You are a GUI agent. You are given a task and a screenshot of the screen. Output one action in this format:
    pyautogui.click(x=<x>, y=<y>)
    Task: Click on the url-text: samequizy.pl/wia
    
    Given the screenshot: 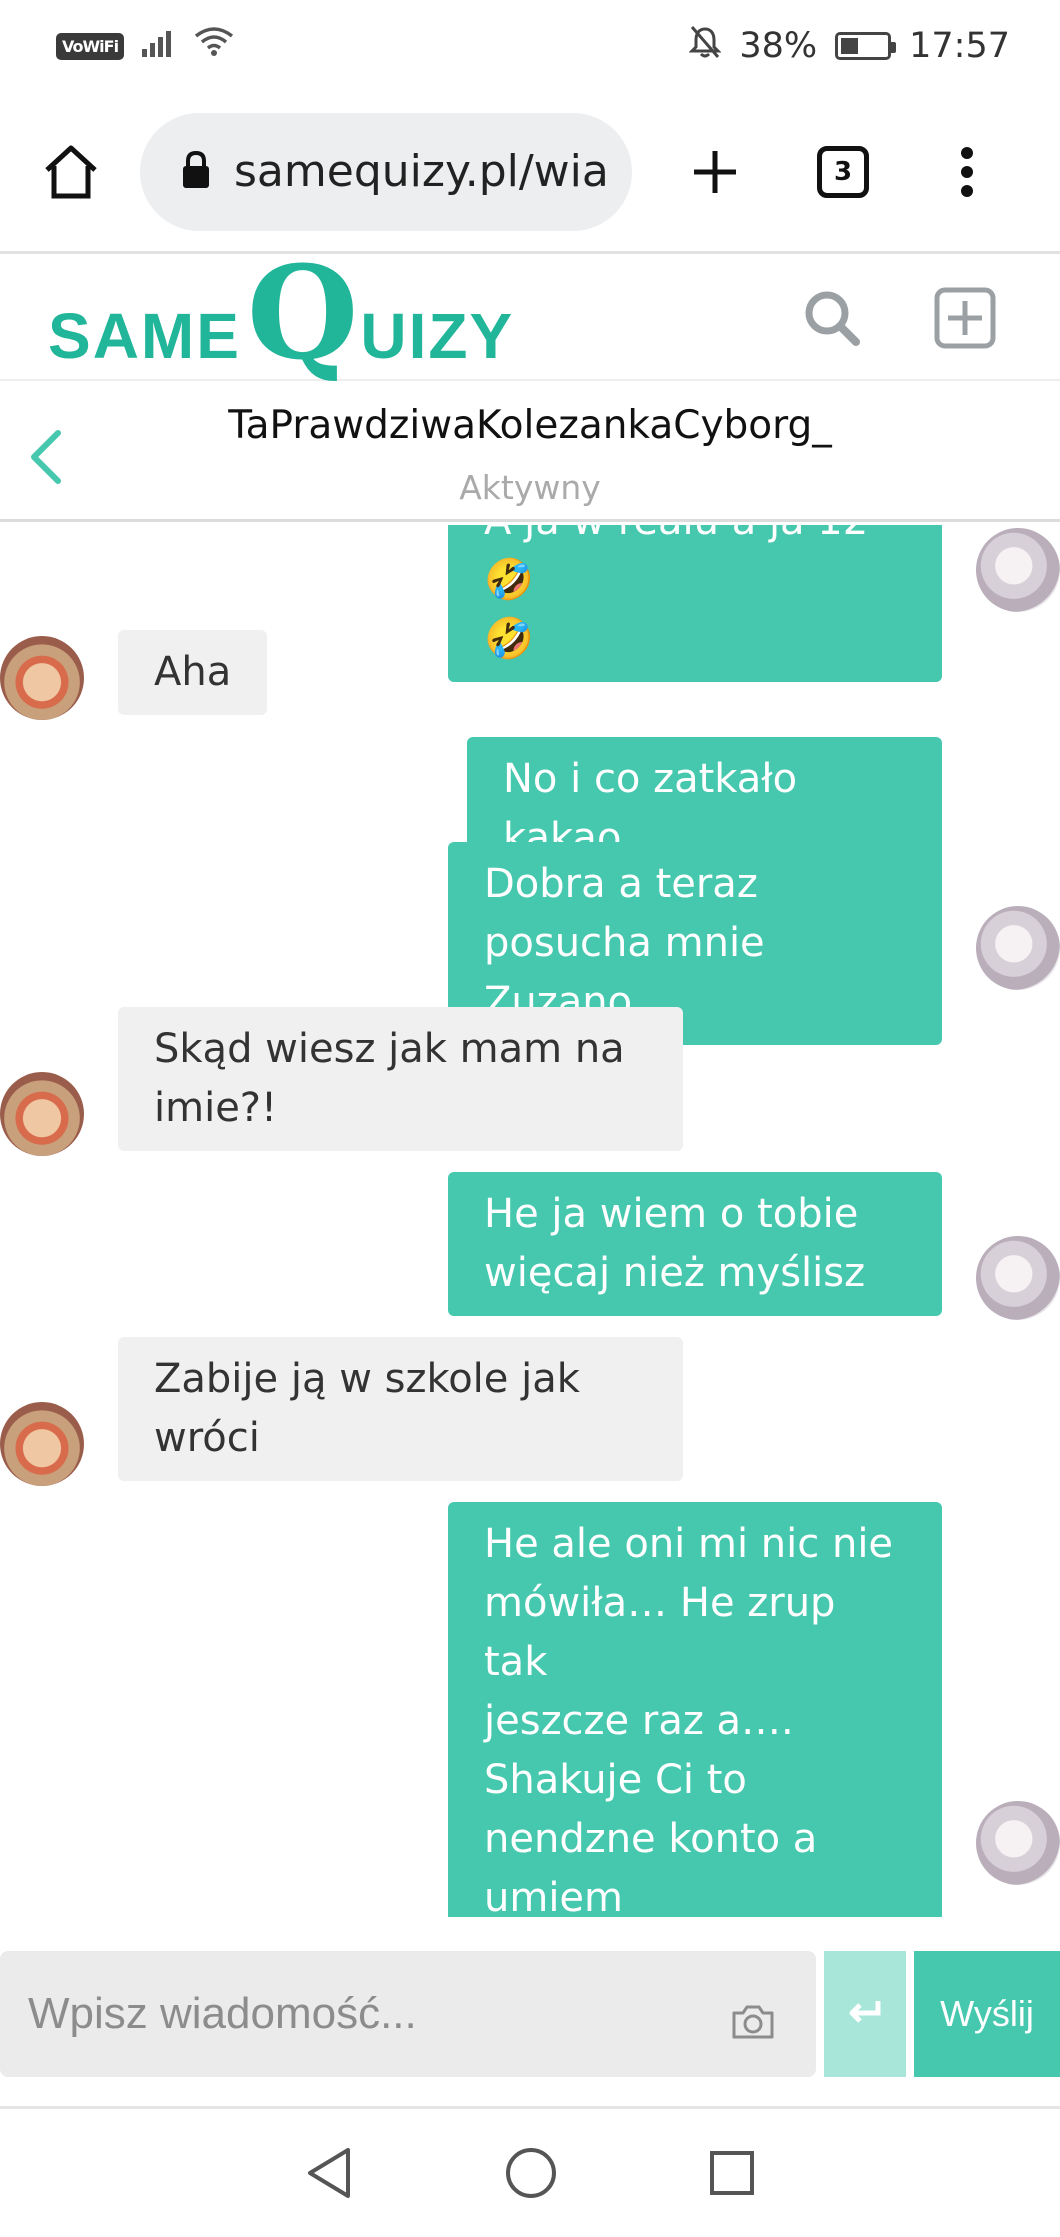 What is the action you would take?
    pyautogui.click(x=421, y=171)
    